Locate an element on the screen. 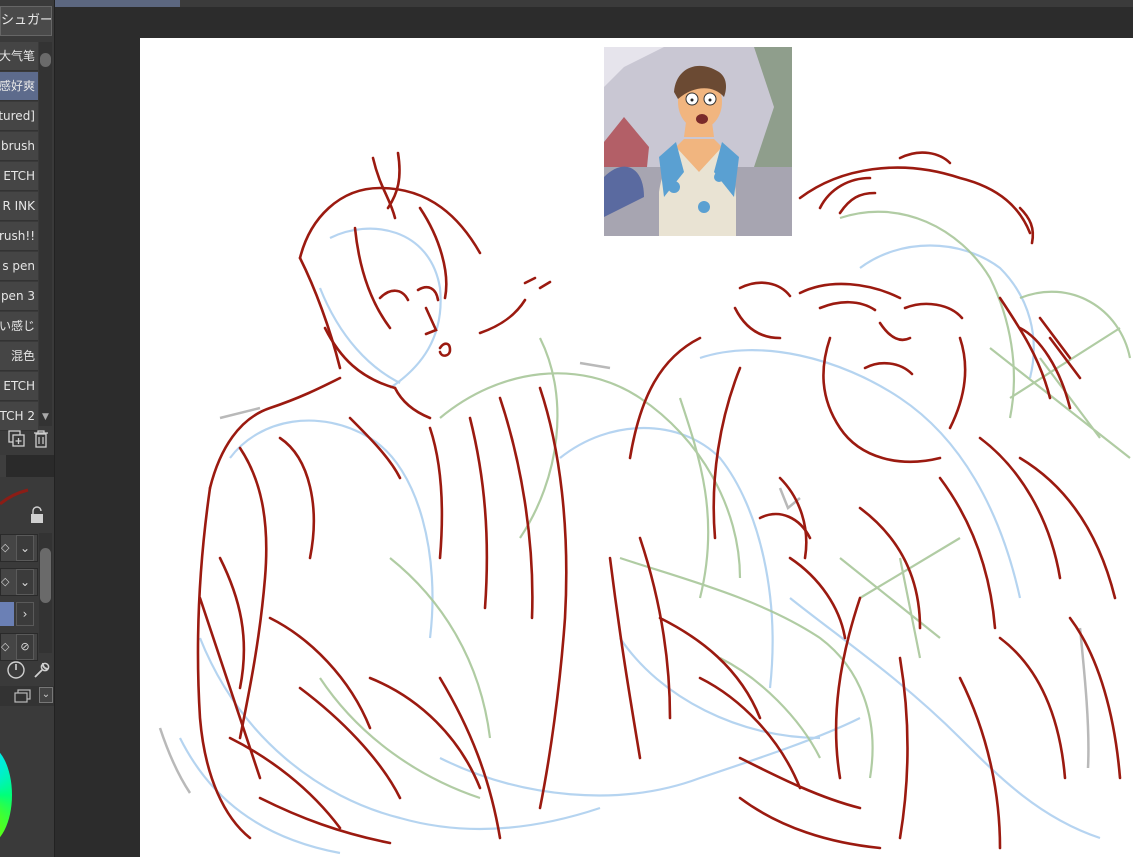 The width and height of the screenshot is (1133, 857). brush-item: い感じ is located at coordinates (19, 326).